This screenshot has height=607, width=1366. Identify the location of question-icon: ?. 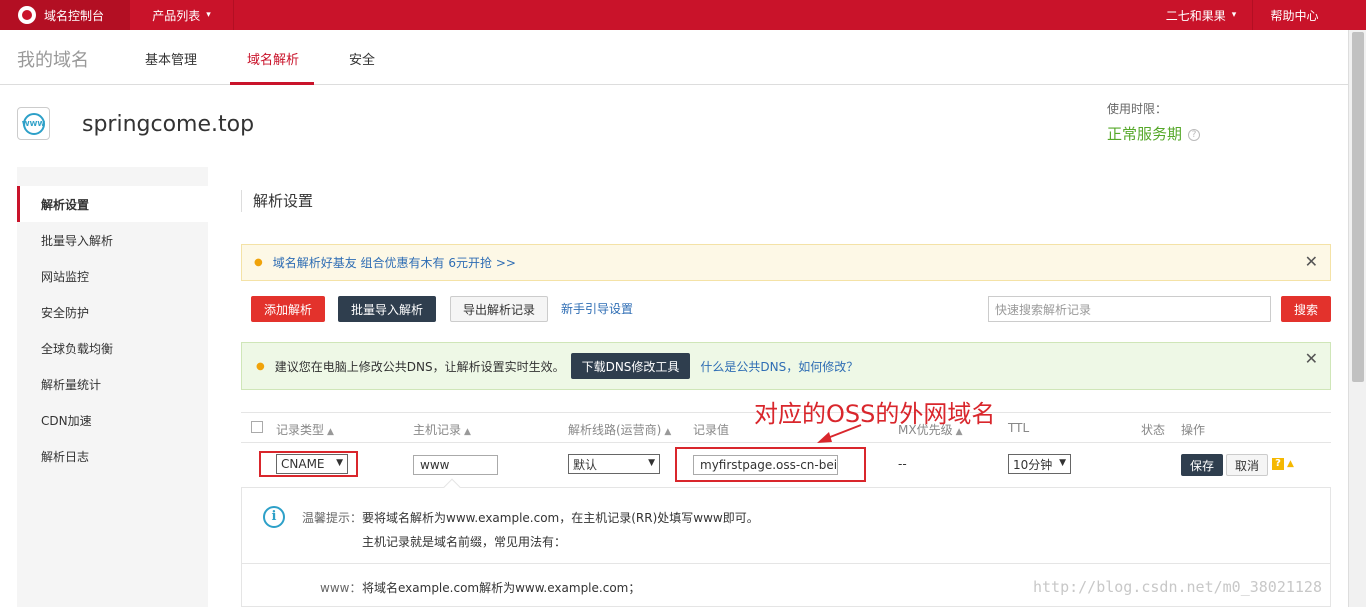
(1194, 135).